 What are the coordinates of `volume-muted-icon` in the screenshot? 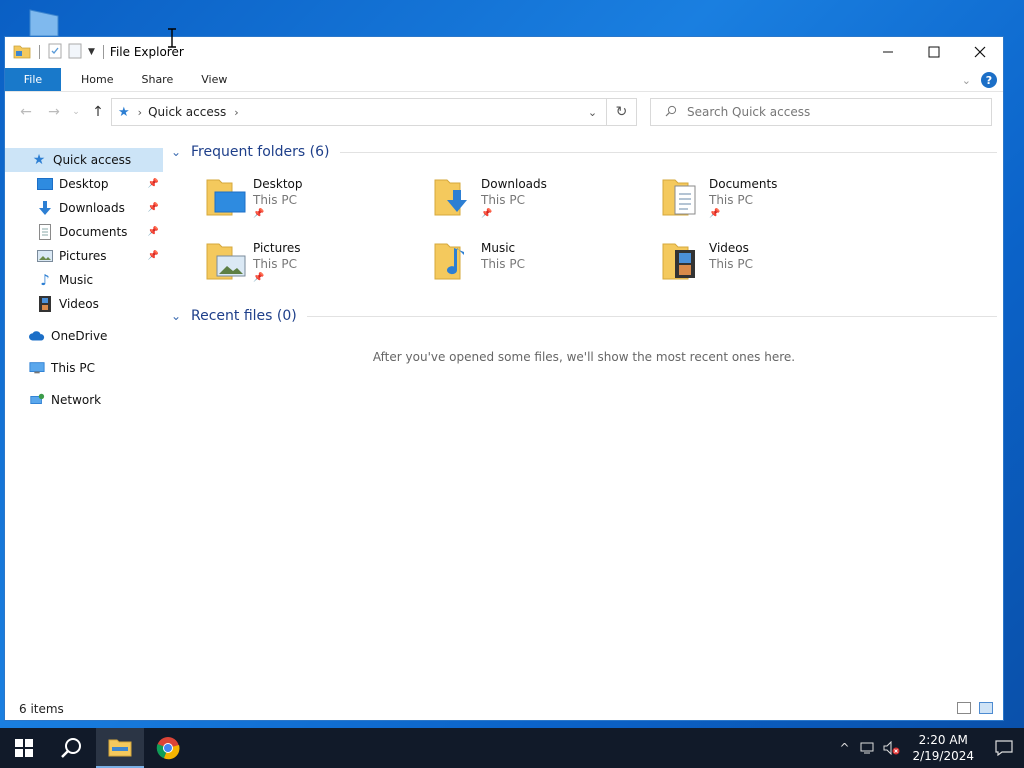 It's located at (892, 748).